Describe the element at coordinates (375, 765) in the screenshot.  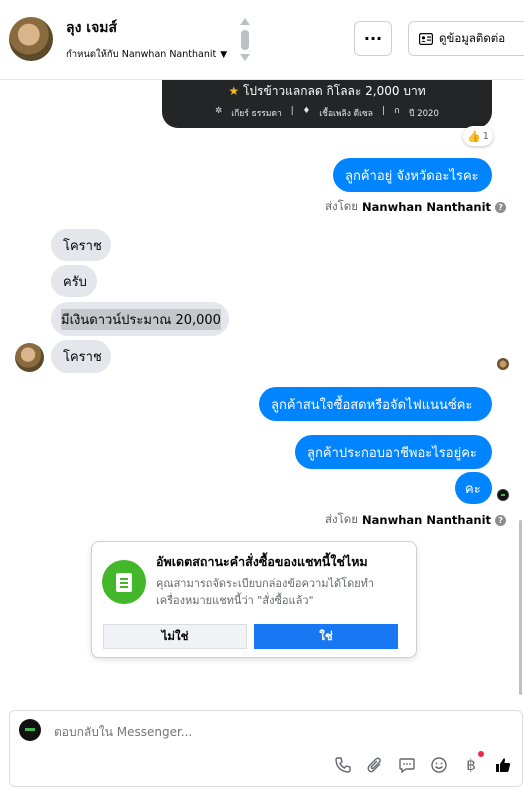
I see `paperclip-icon` at that location.